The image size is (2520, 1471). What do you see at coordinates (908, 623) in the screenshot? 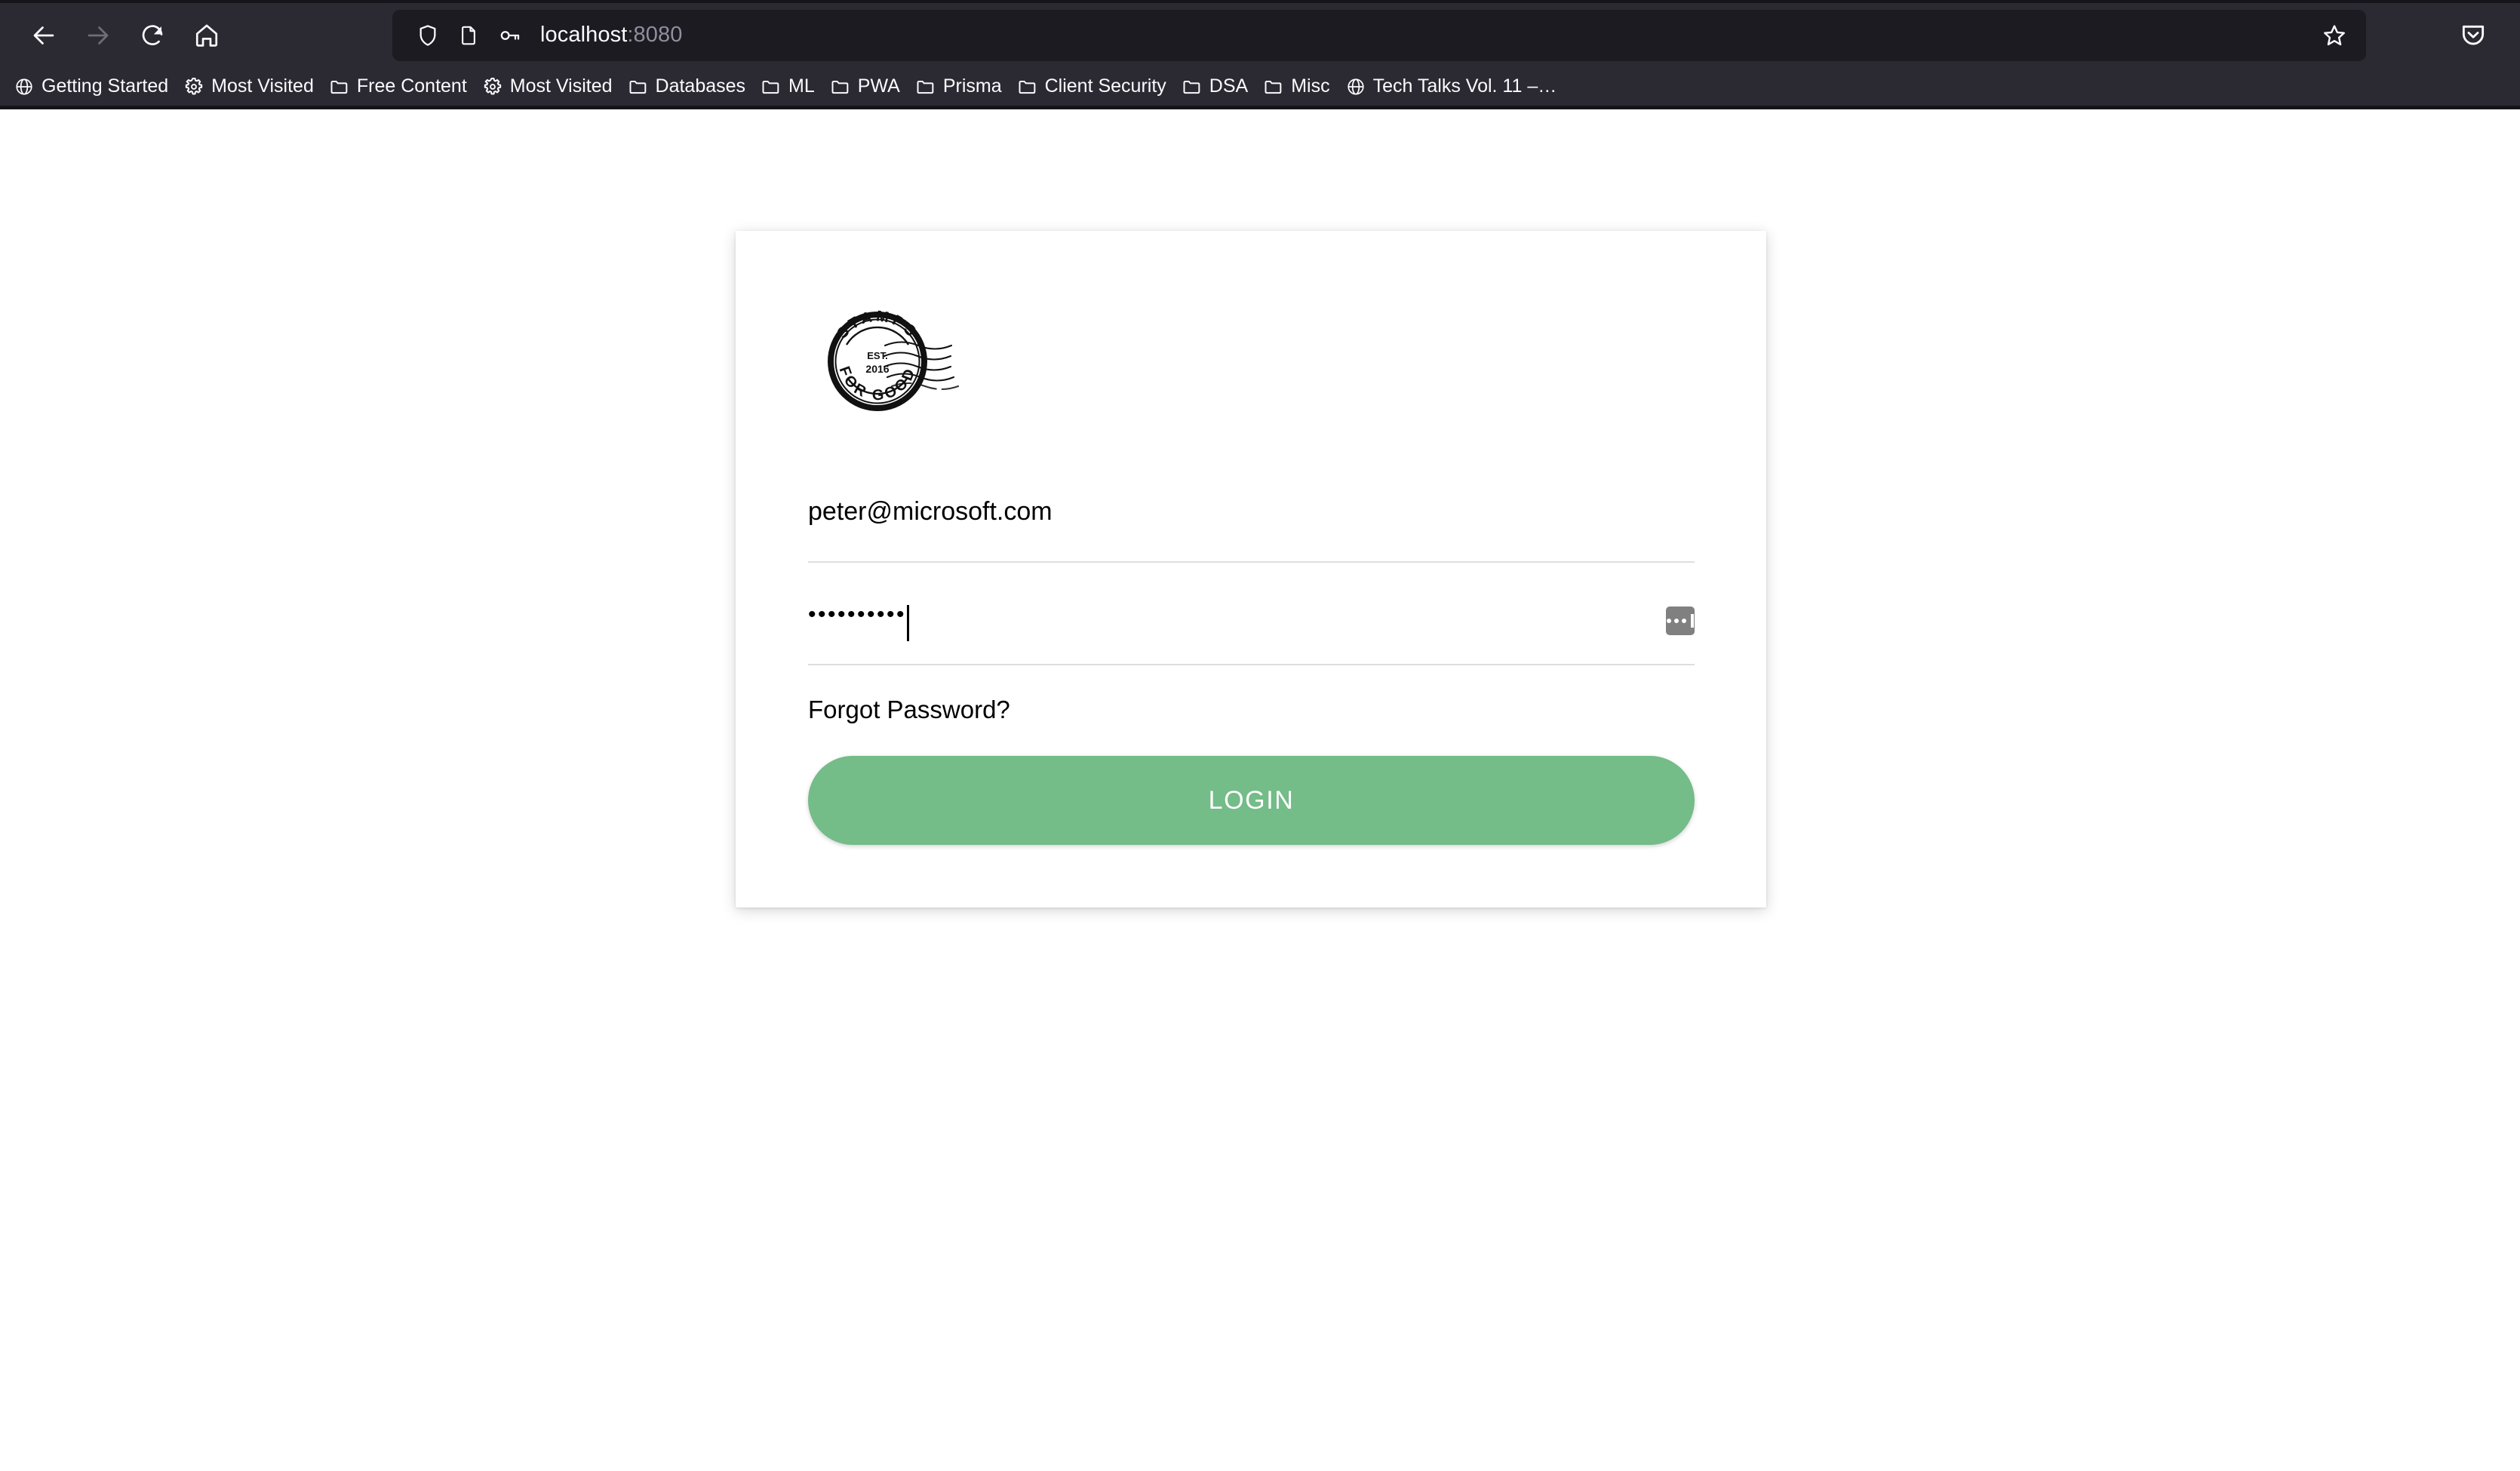
I see `text-caret` at bounding box center [908, 623].